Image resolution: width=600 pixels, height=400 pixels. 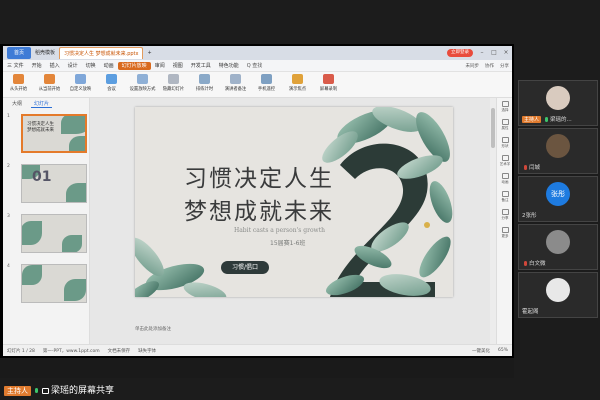 I want to click on ribbon-label: 自定义放映, so click(x=80, y=89).